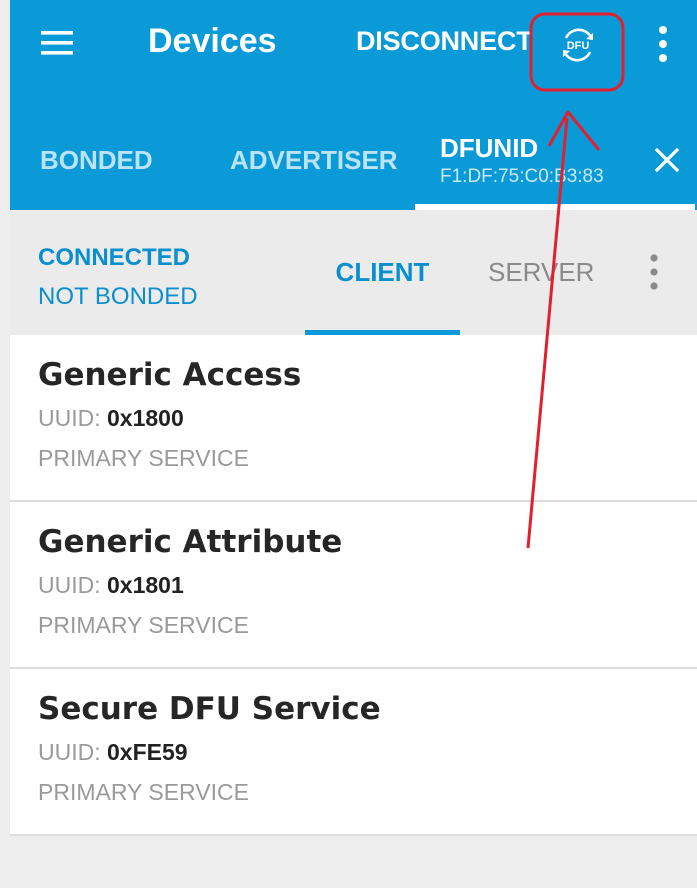 Image resolution: width=697 pixels, height=888 pixels. I want to click on device-address: F1:DF:75:C0:B3:83, so click(522, 176).